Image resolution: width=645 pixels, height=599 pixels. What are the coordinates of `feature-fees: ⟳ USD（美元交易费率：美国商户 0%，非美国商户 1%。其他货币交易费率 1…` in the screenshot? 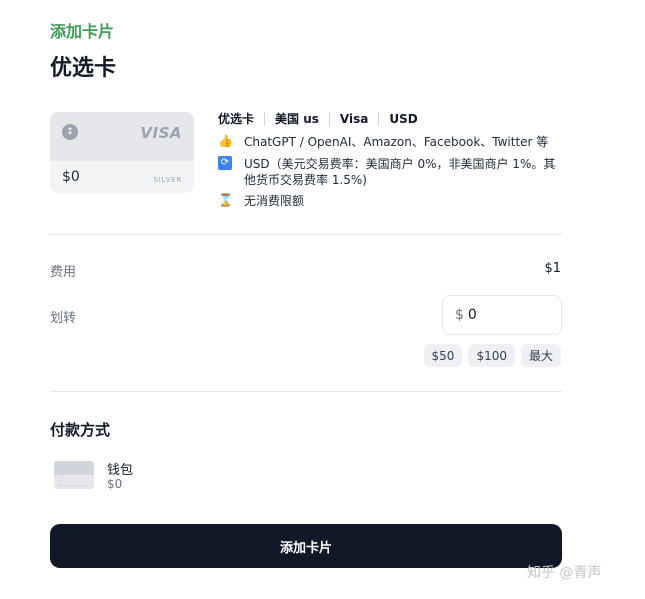 It's located at (390, 172).